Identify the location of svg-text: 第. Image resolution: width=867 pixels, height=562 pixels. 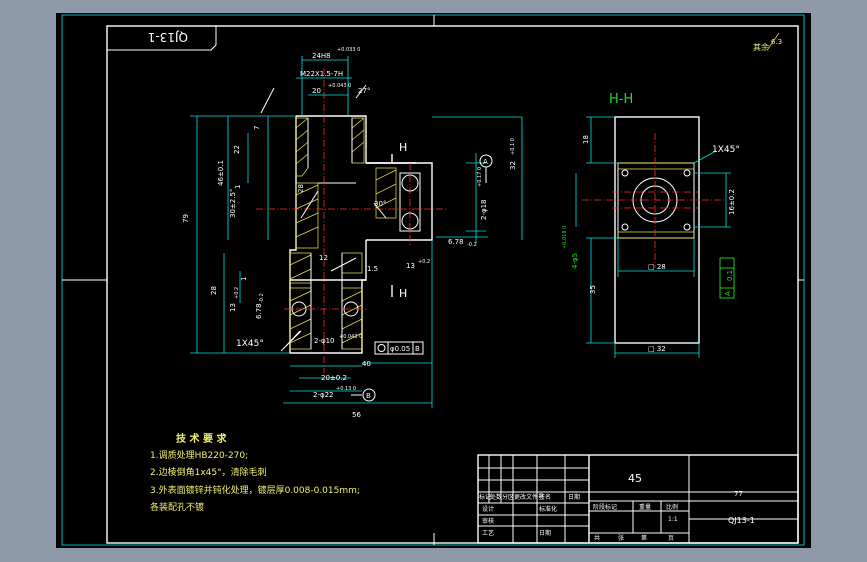
(644, 538).